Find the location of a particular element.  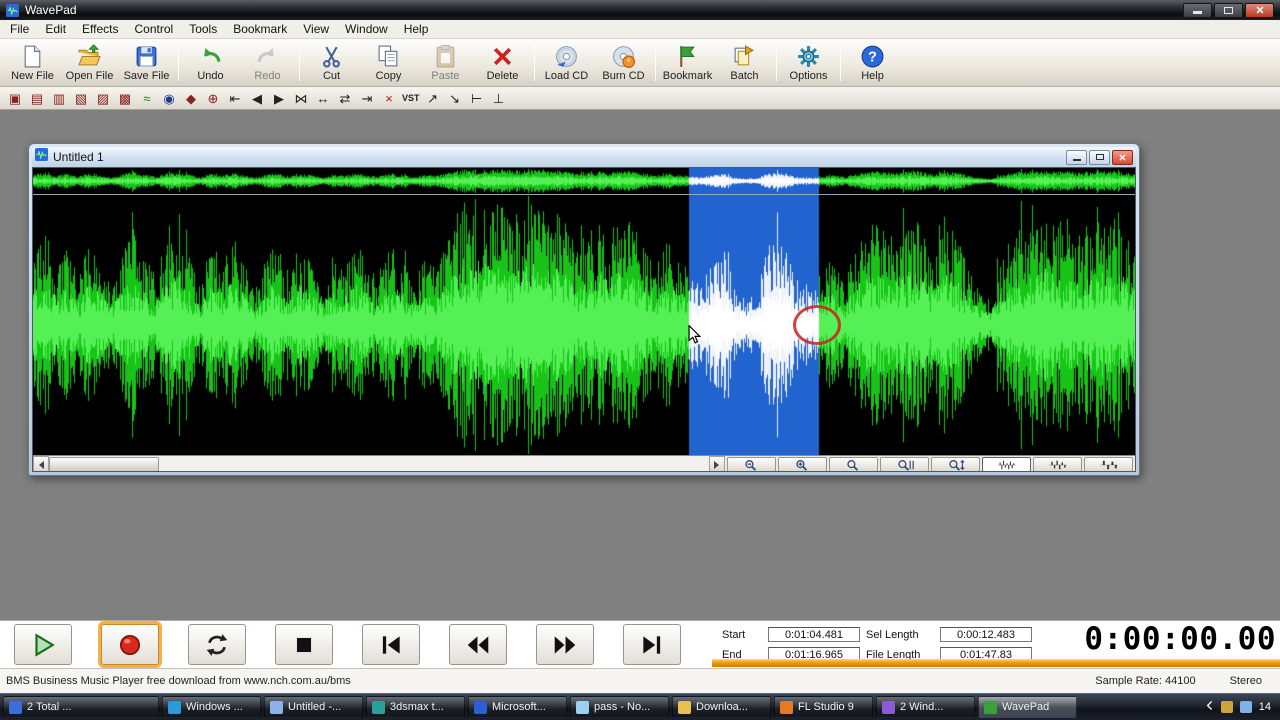

cut-icon is located at coordinates (331, 56).